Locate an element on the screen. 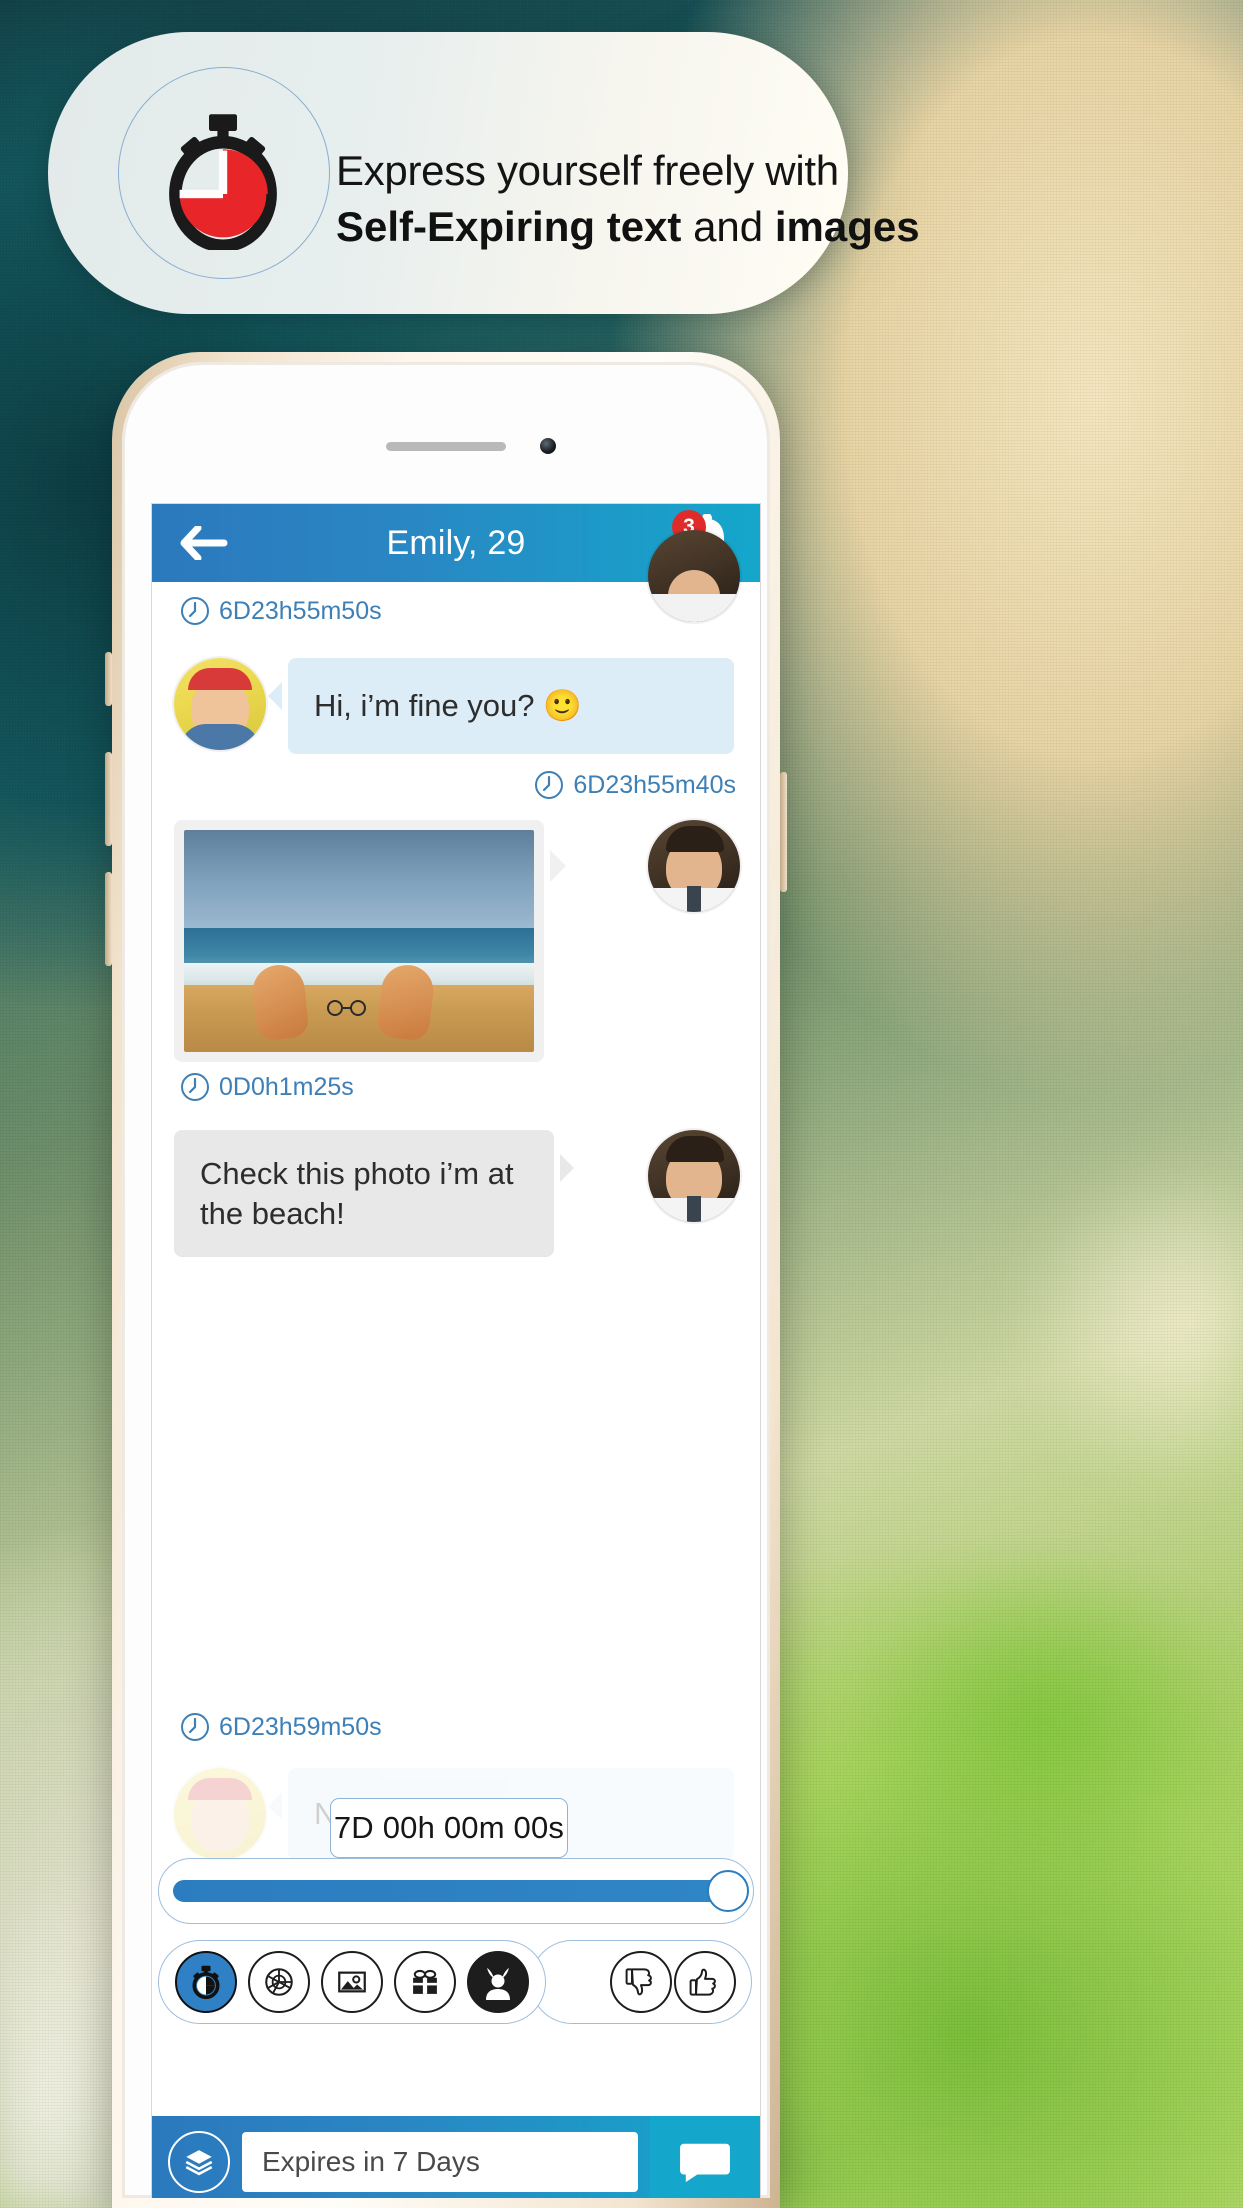 The image size is (1243, 2208). image-tool is located at coordinates (351, 1982).